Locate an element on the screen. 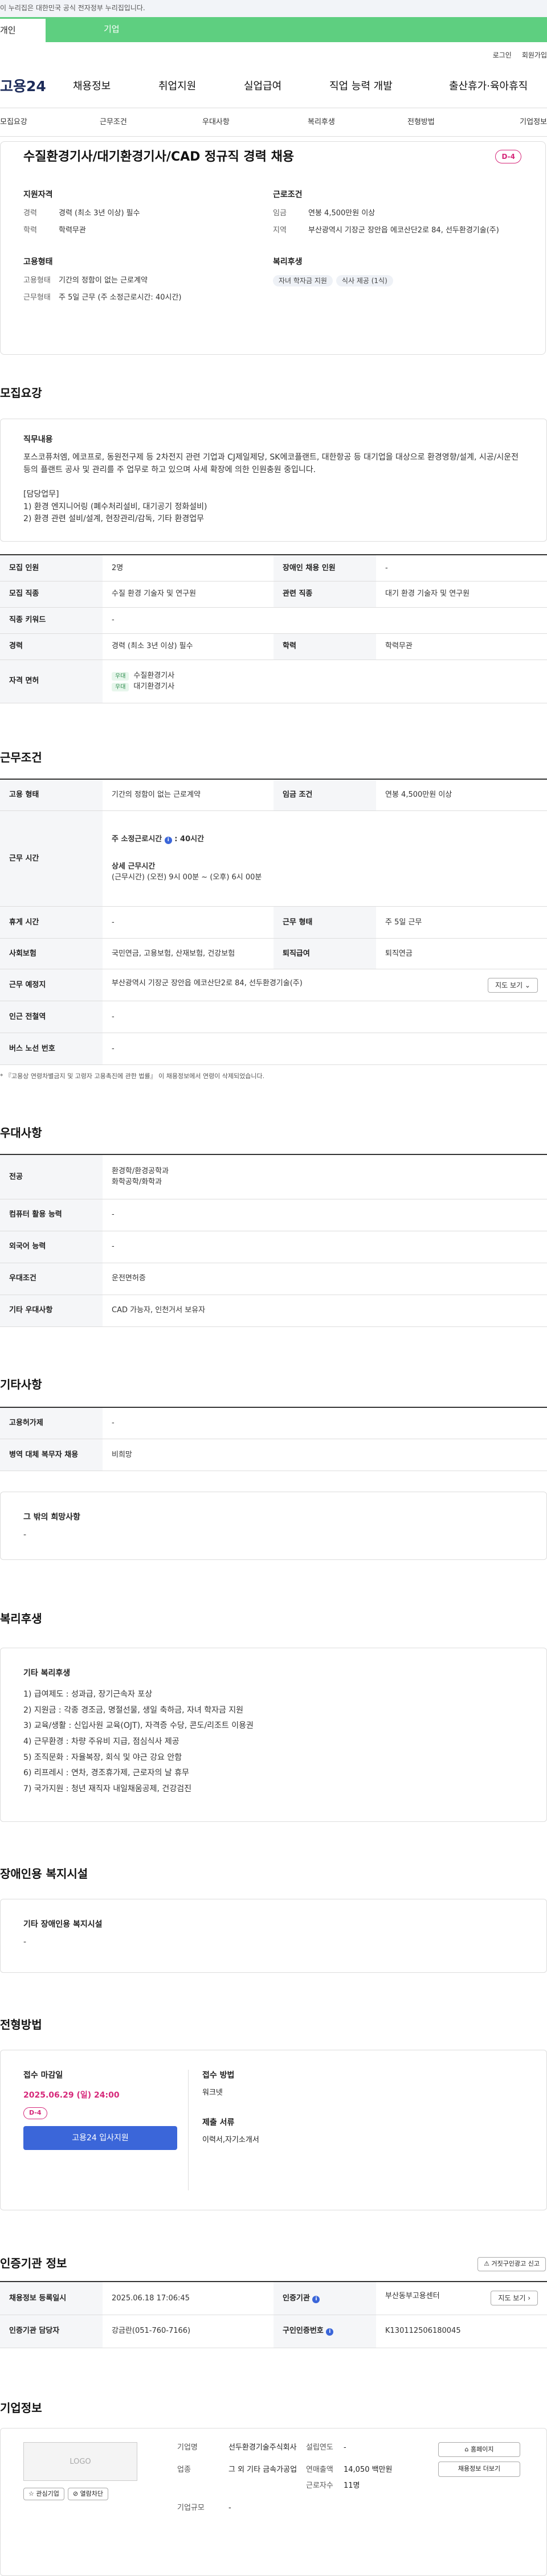 This screenshot has width=547, height=2576. block-company-button: ⊘ 열람차단 is located at coordinates (88, 2494).